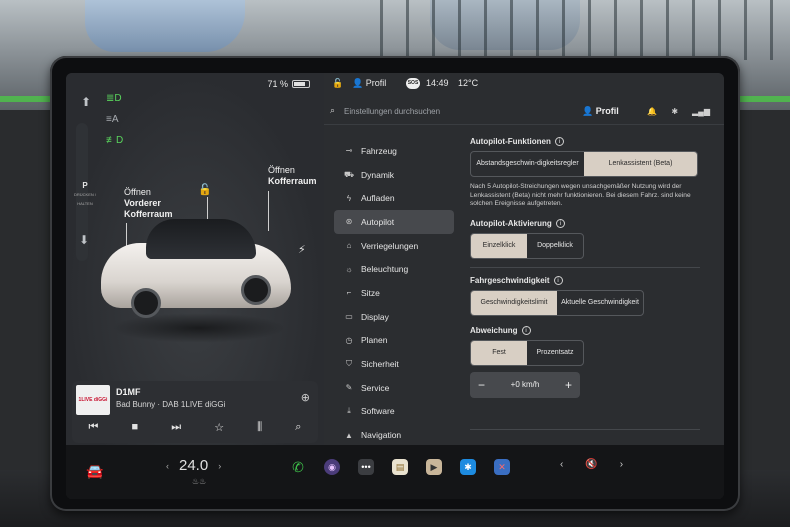 The image size is (790, 527). I want to click on download-icon: ⤓, so click(349, 411).